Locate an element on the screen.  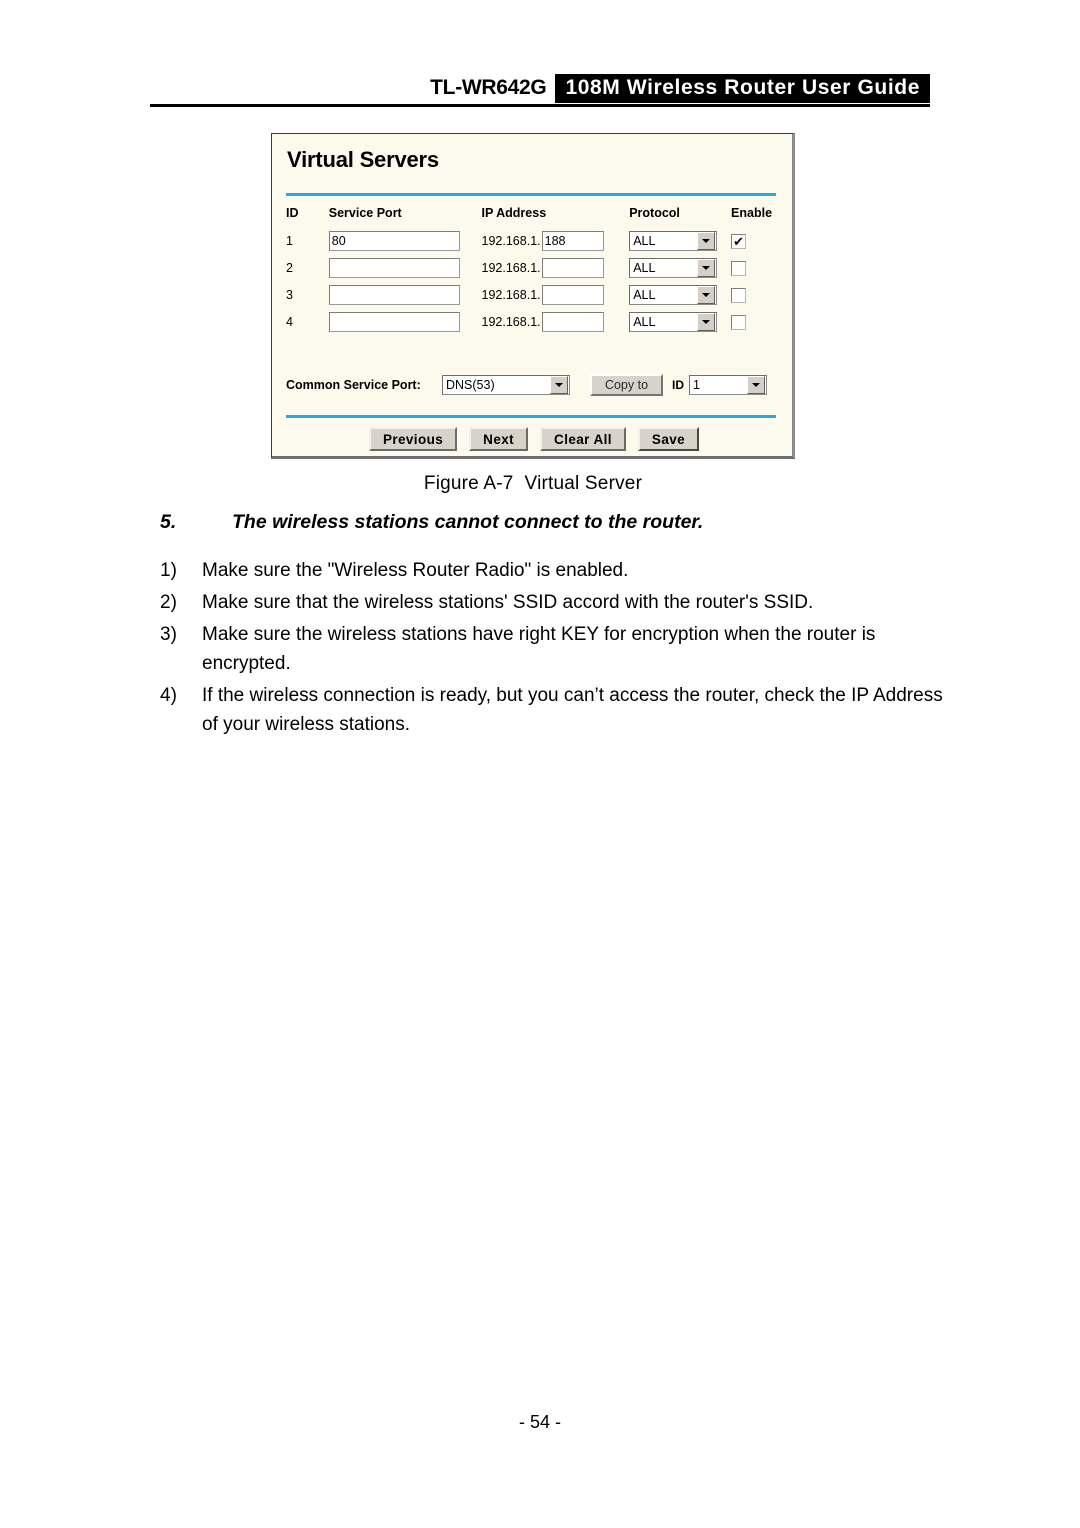
common-service-port-value: DNS(53) is located at coordinates (470, 385).